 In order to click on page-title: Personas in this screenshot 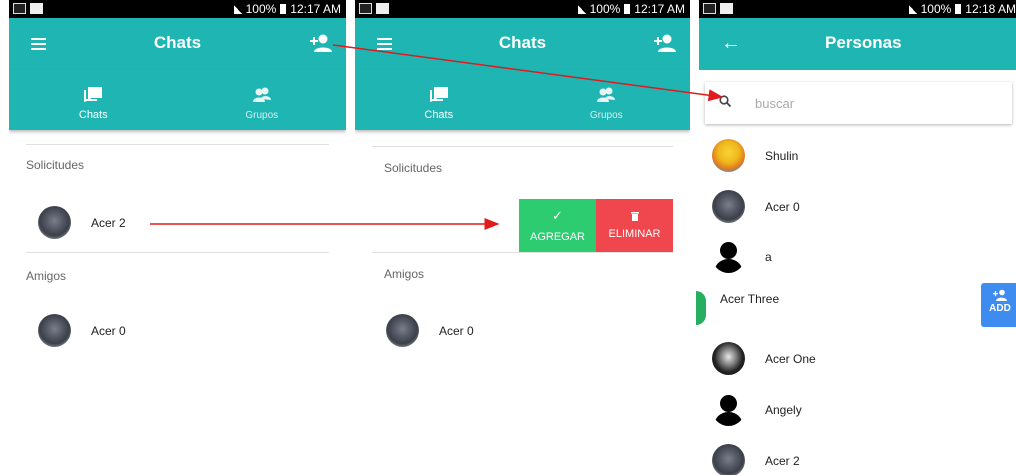, I will do `click(863, 42)`.